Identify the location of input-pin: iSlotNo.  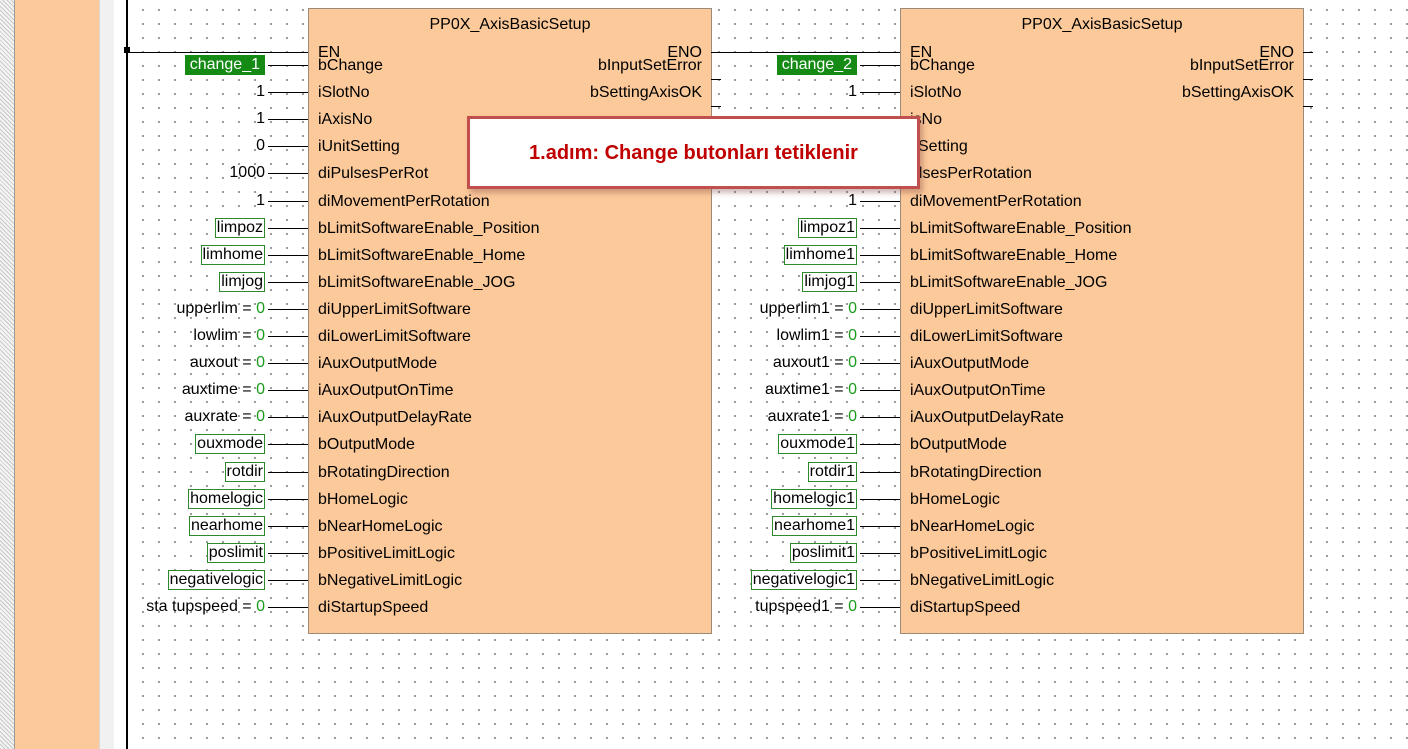
(936, 93).